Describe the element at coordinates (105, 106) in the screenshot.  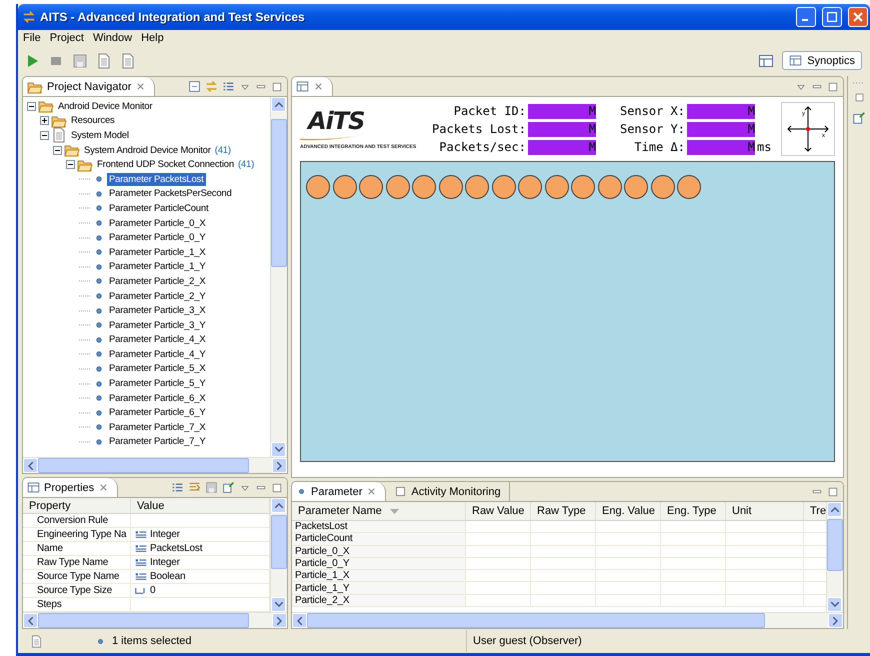
I see `tree-item: Android Device Monitor` at that location.